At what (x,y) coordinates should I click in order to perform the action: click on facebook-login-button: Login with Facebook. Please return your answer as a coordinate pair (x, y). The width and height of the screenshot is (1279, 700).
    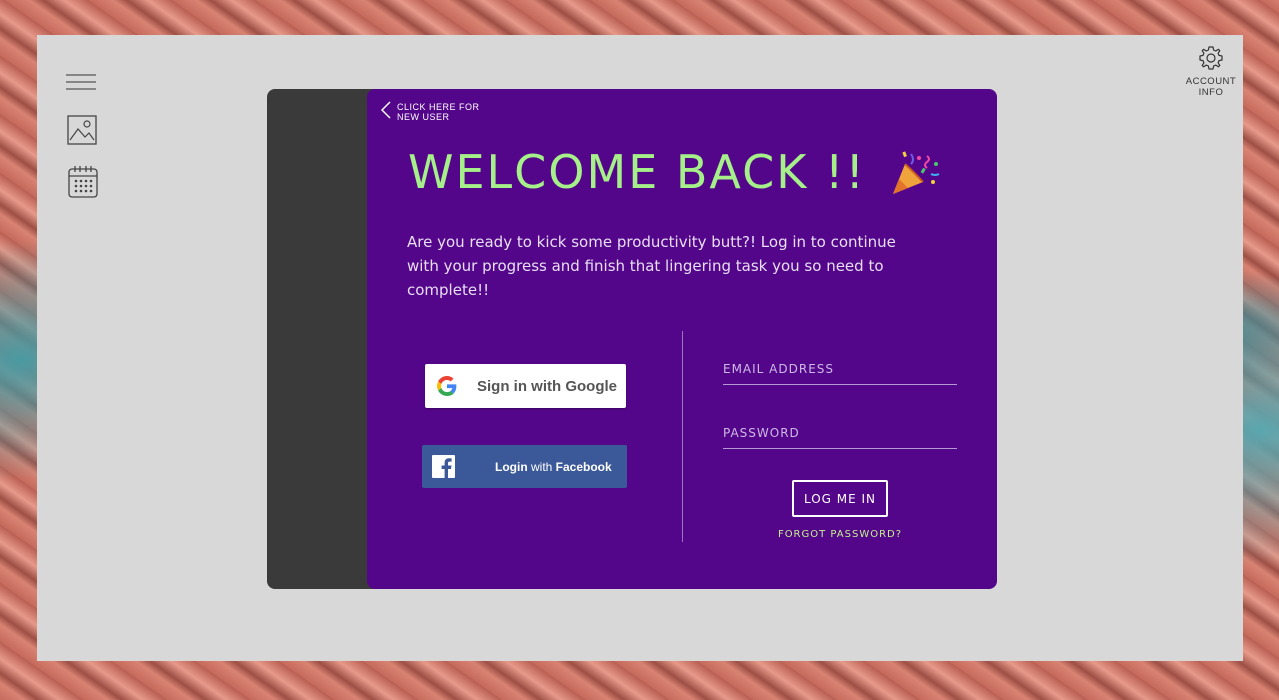
    Looking at the image, I should click on (524, 466).